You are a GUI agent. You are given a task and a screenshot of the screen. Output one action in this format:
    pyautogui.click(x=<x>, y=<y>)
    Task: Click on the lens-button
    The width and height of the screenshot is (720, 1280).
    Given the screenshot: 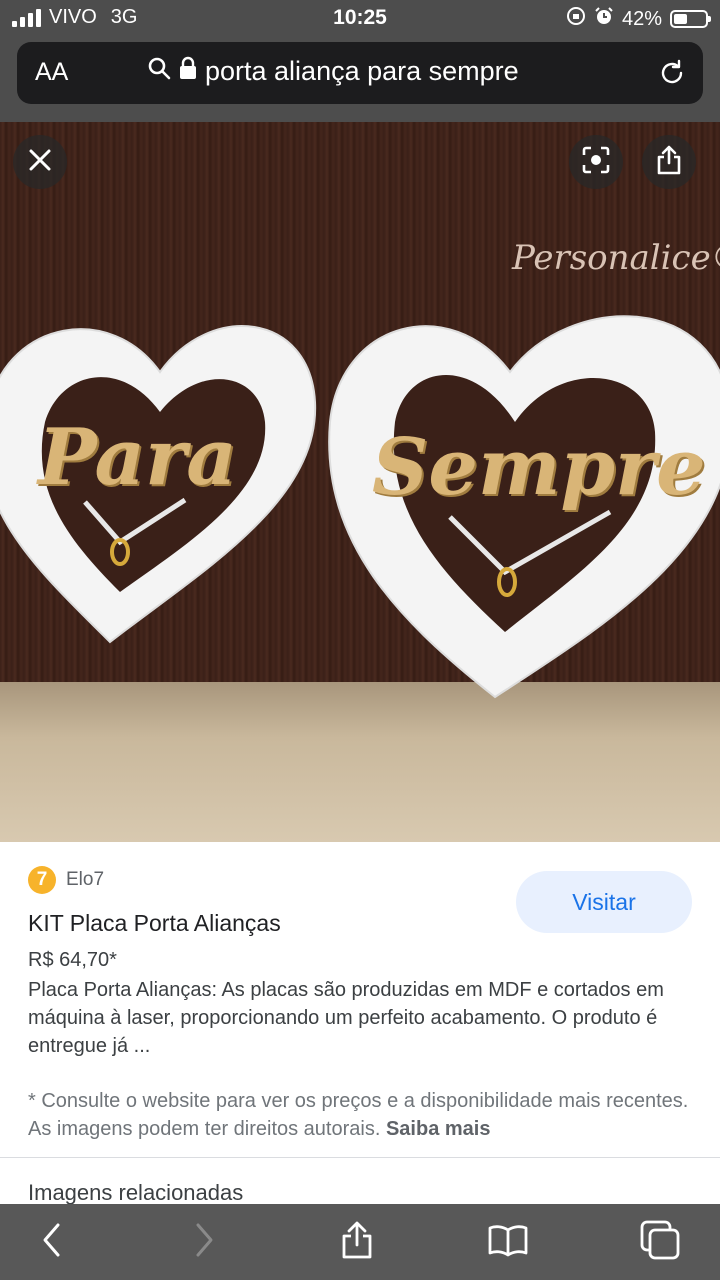 What is the action you would take?
    pyautogui.click(x=596, y=162)
    